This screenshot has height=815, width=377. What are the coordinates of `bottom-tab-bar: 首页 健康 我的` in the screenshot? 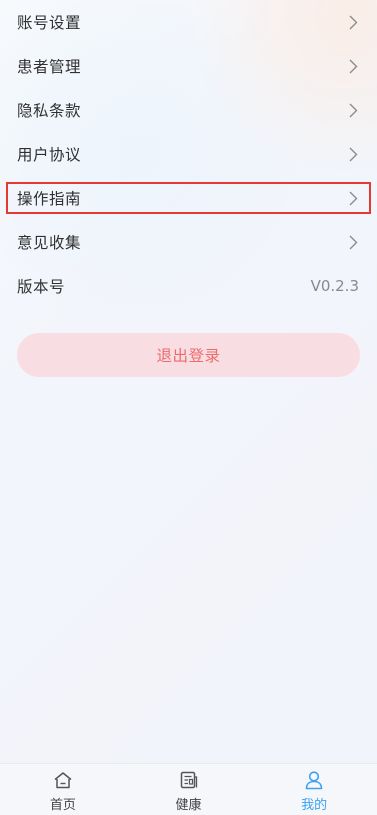 It's located at (188, 789).